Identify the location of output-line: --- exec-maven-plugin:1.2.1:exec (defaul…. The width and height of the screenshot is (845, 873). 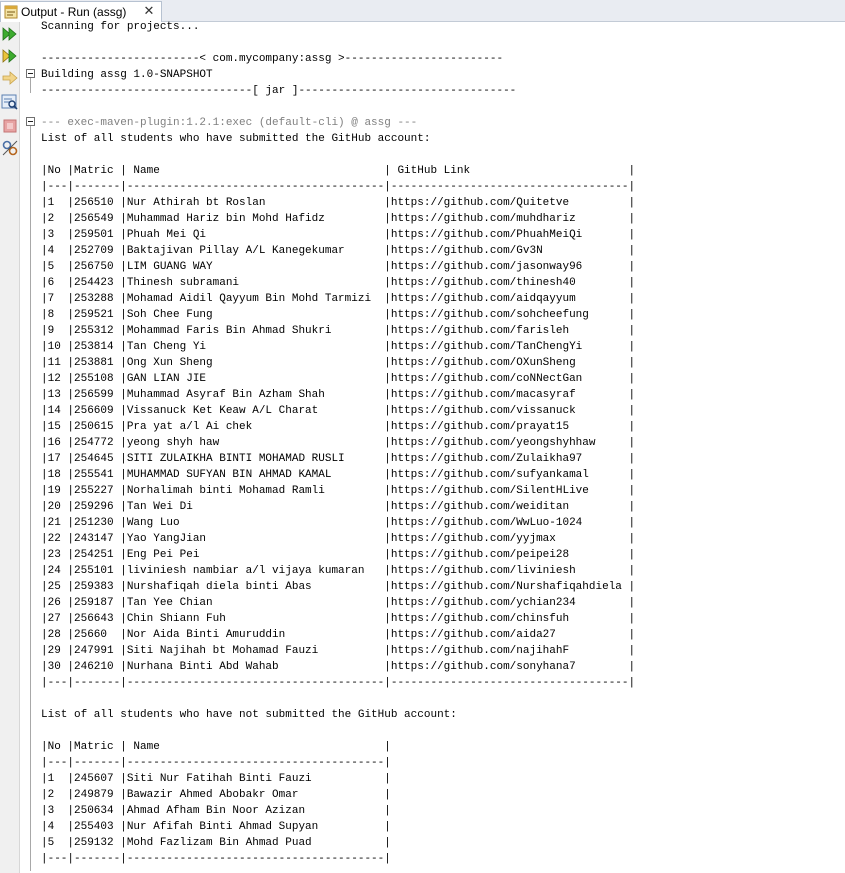
(229, 123).